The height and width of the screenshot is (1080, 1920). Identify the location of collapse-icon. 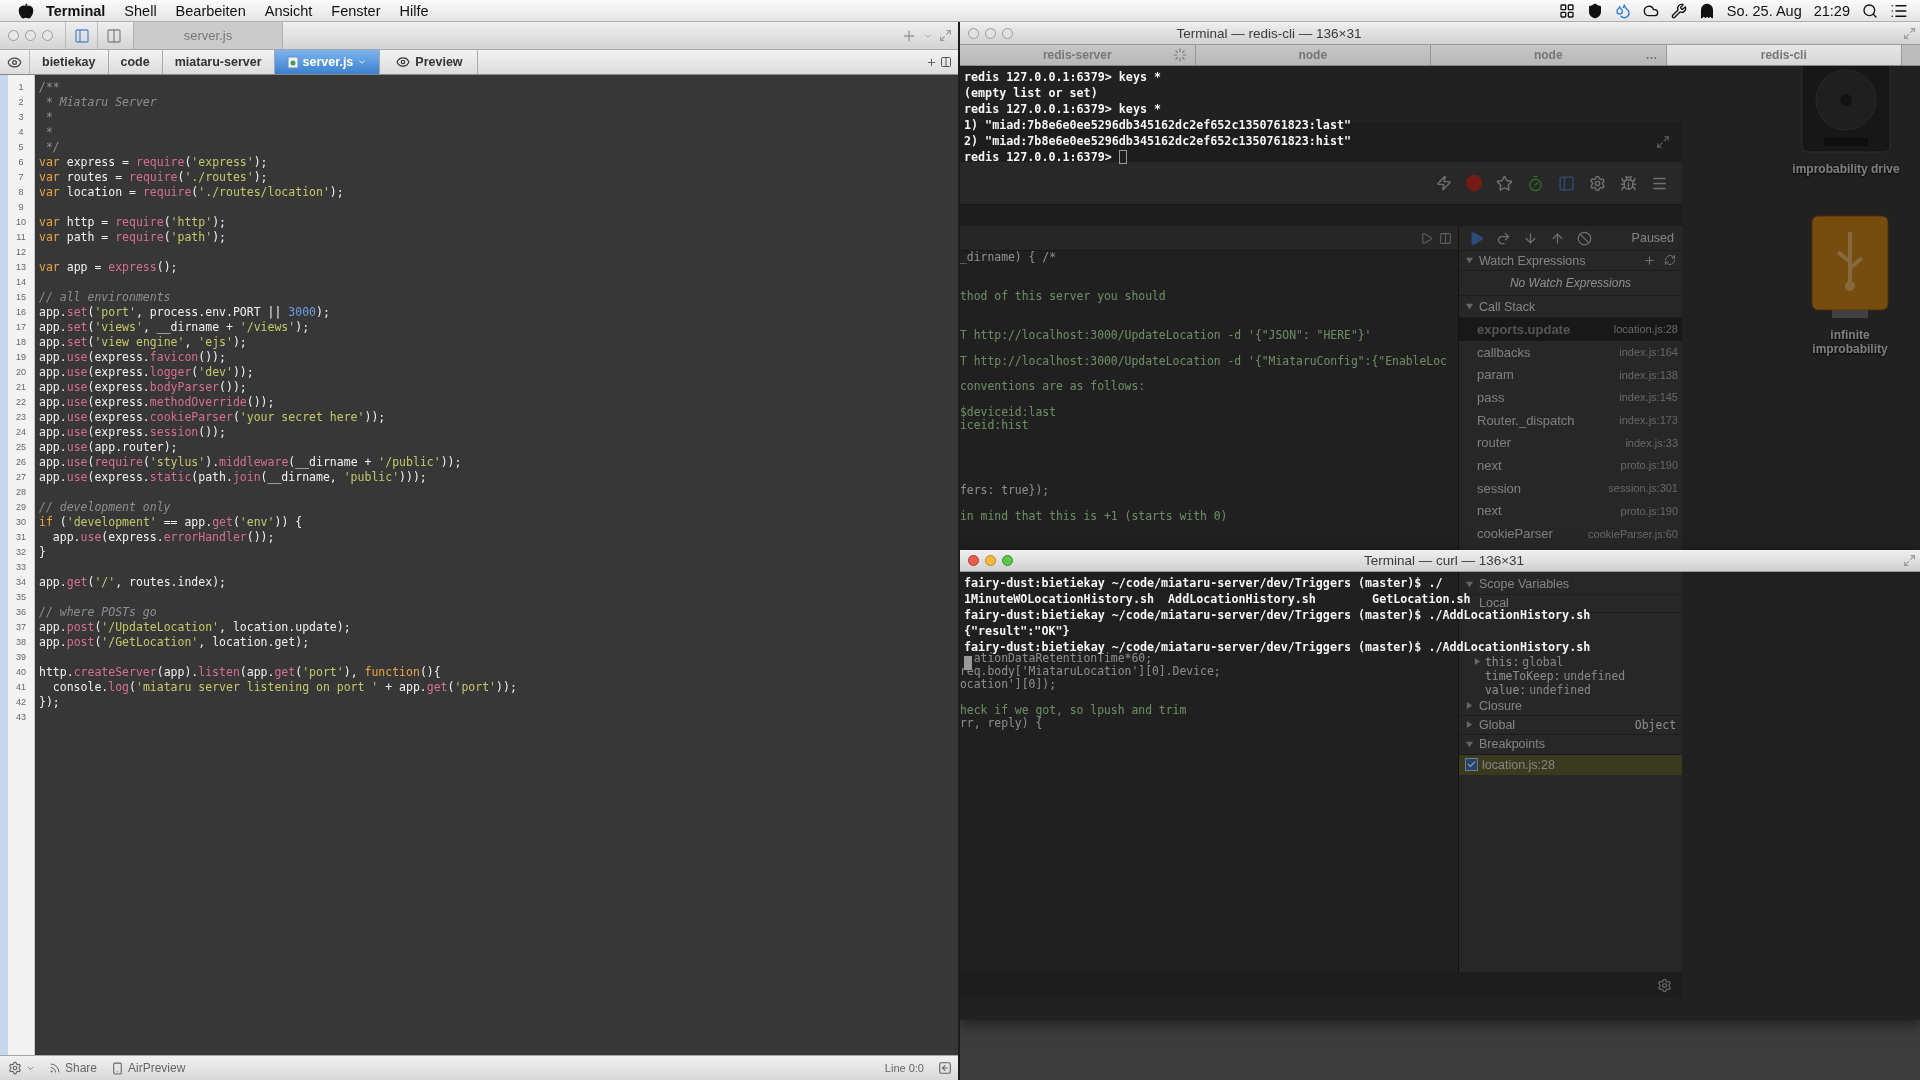
(945, 1068).